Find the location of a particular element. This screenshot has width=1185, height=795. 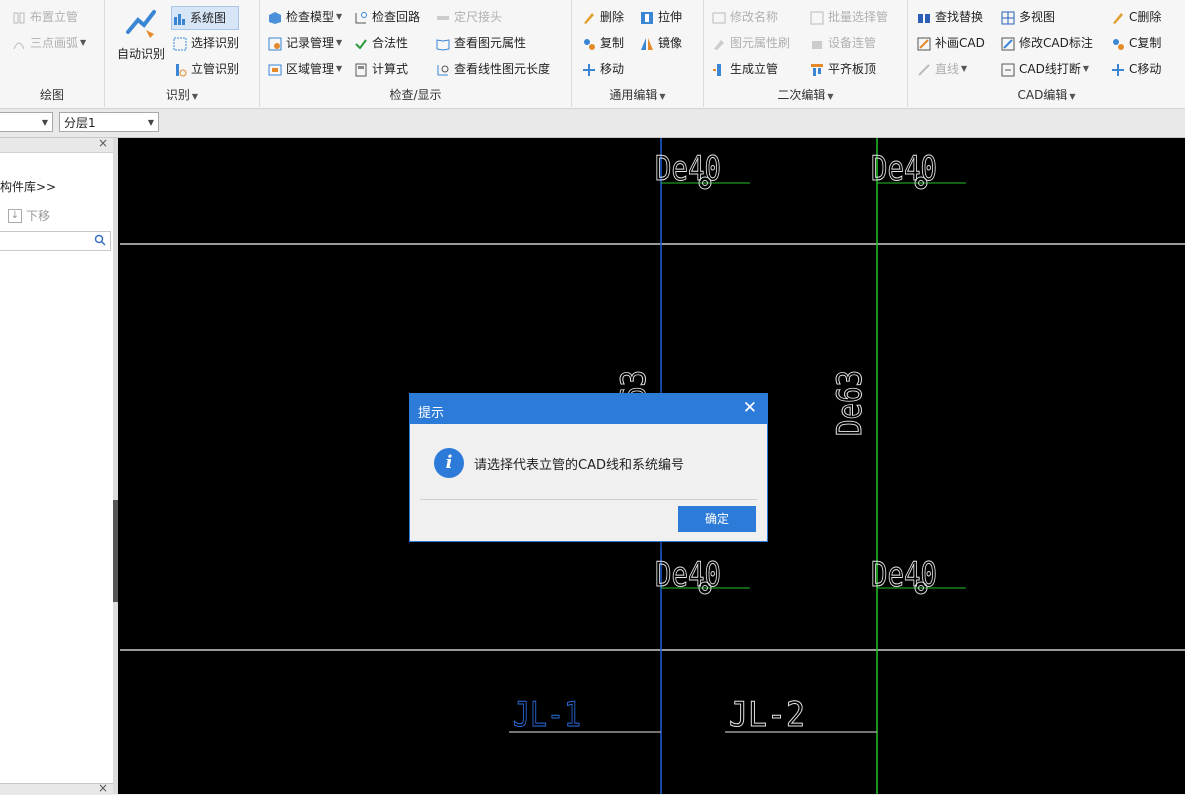

move-icon is located at coordinates (589, 69).